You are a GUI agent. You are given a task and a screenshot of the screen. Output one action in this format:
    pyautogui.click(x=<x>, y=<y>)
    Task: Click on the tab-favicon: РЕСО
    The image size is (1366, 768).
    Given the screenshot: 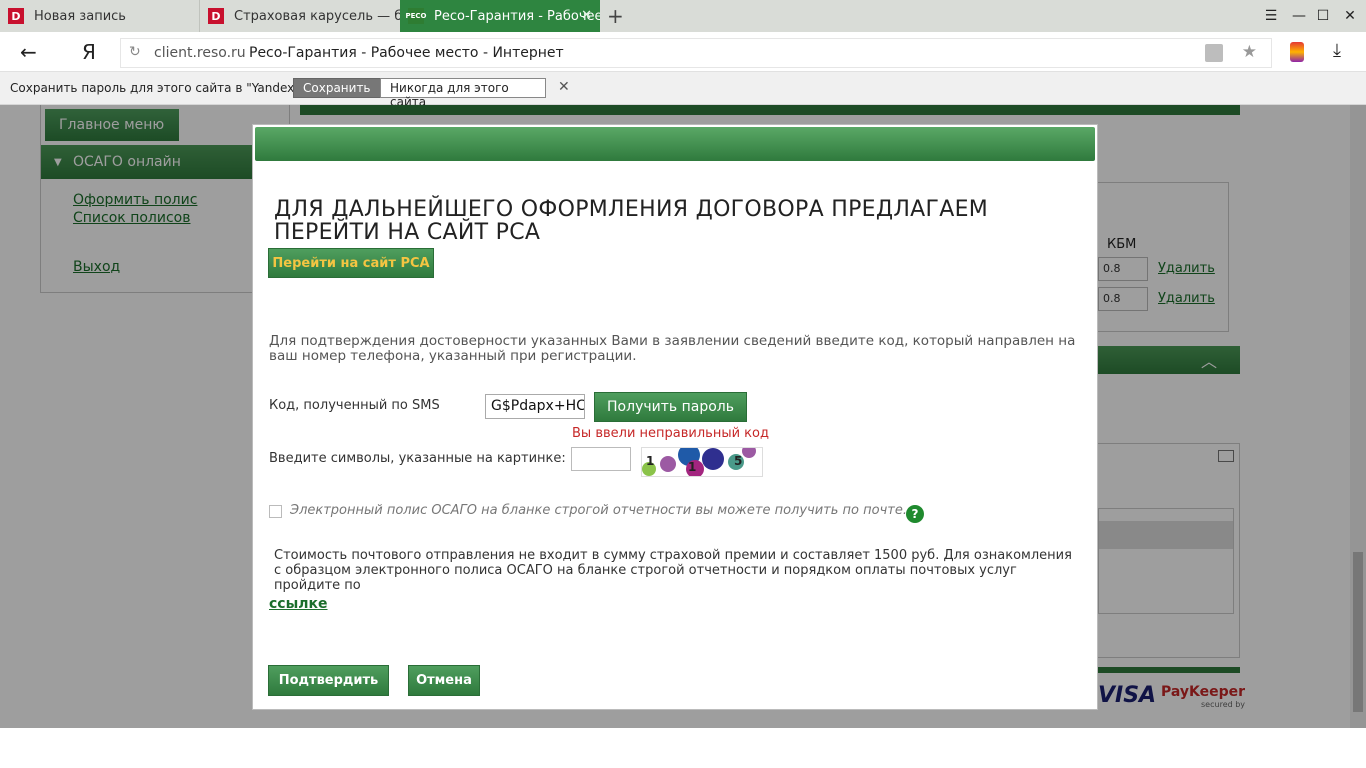 What is the action you would take?
    pyautogui.click(x=416, y=16)
    